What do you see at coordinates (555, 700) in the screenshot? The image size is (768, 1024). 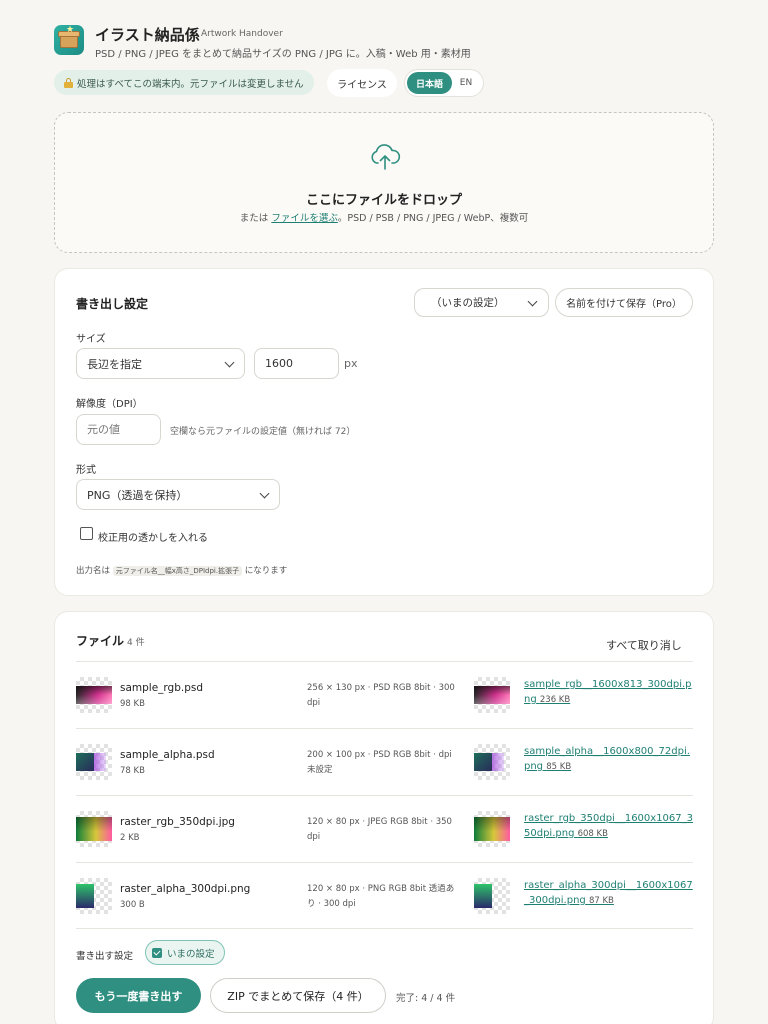 I see `output-file-size: 236 KB` at bounding box center [555, 700].